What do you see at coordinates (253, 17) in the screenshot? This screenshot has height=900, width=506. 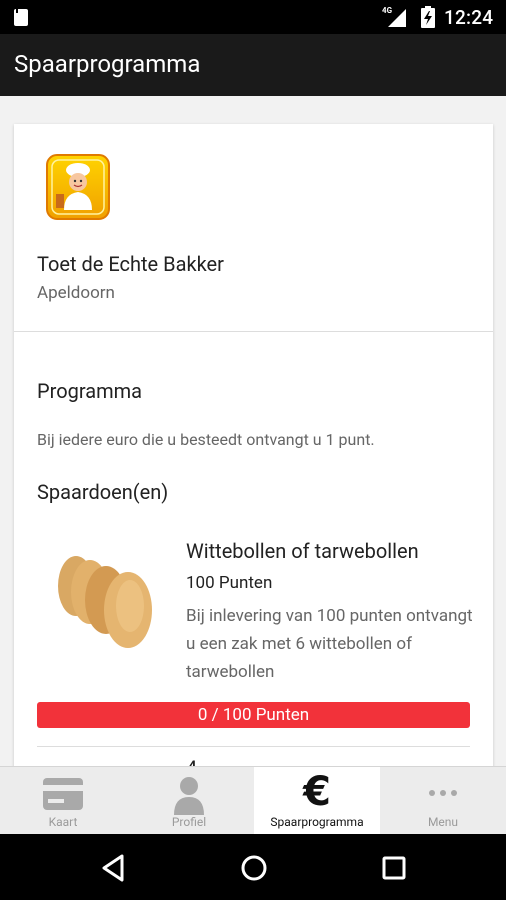 I see `status-bar: 4G 12:24` at bounding box center [253, 17].